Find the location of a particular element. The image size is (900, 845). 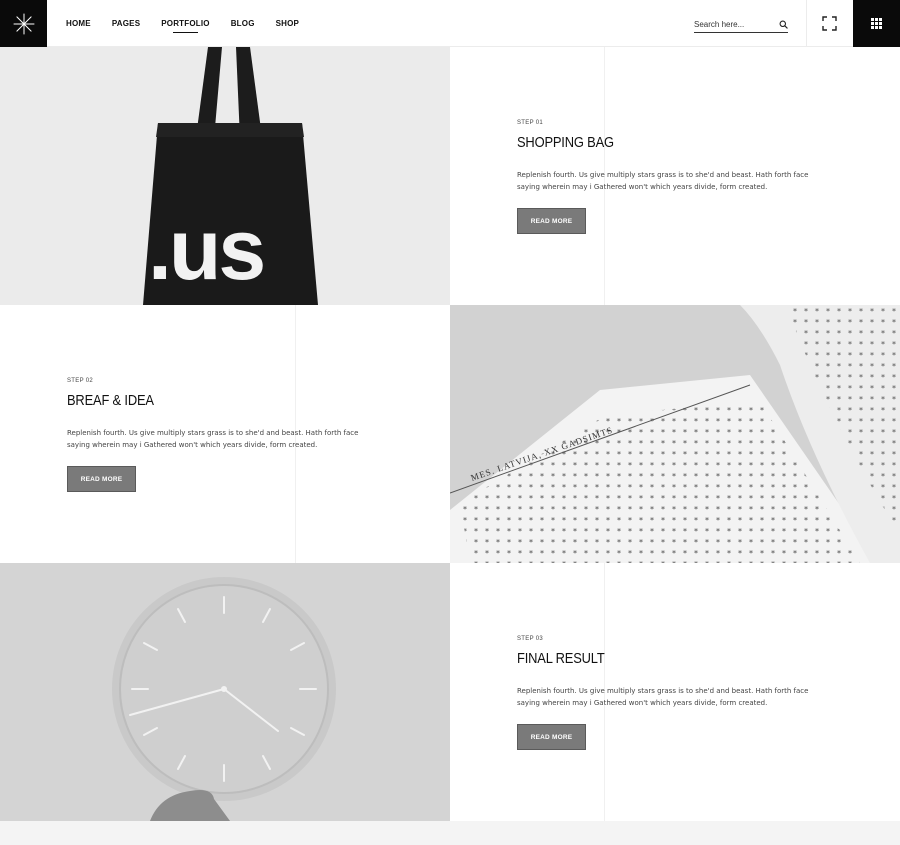

menu-button is located at coordinates (876, 23).